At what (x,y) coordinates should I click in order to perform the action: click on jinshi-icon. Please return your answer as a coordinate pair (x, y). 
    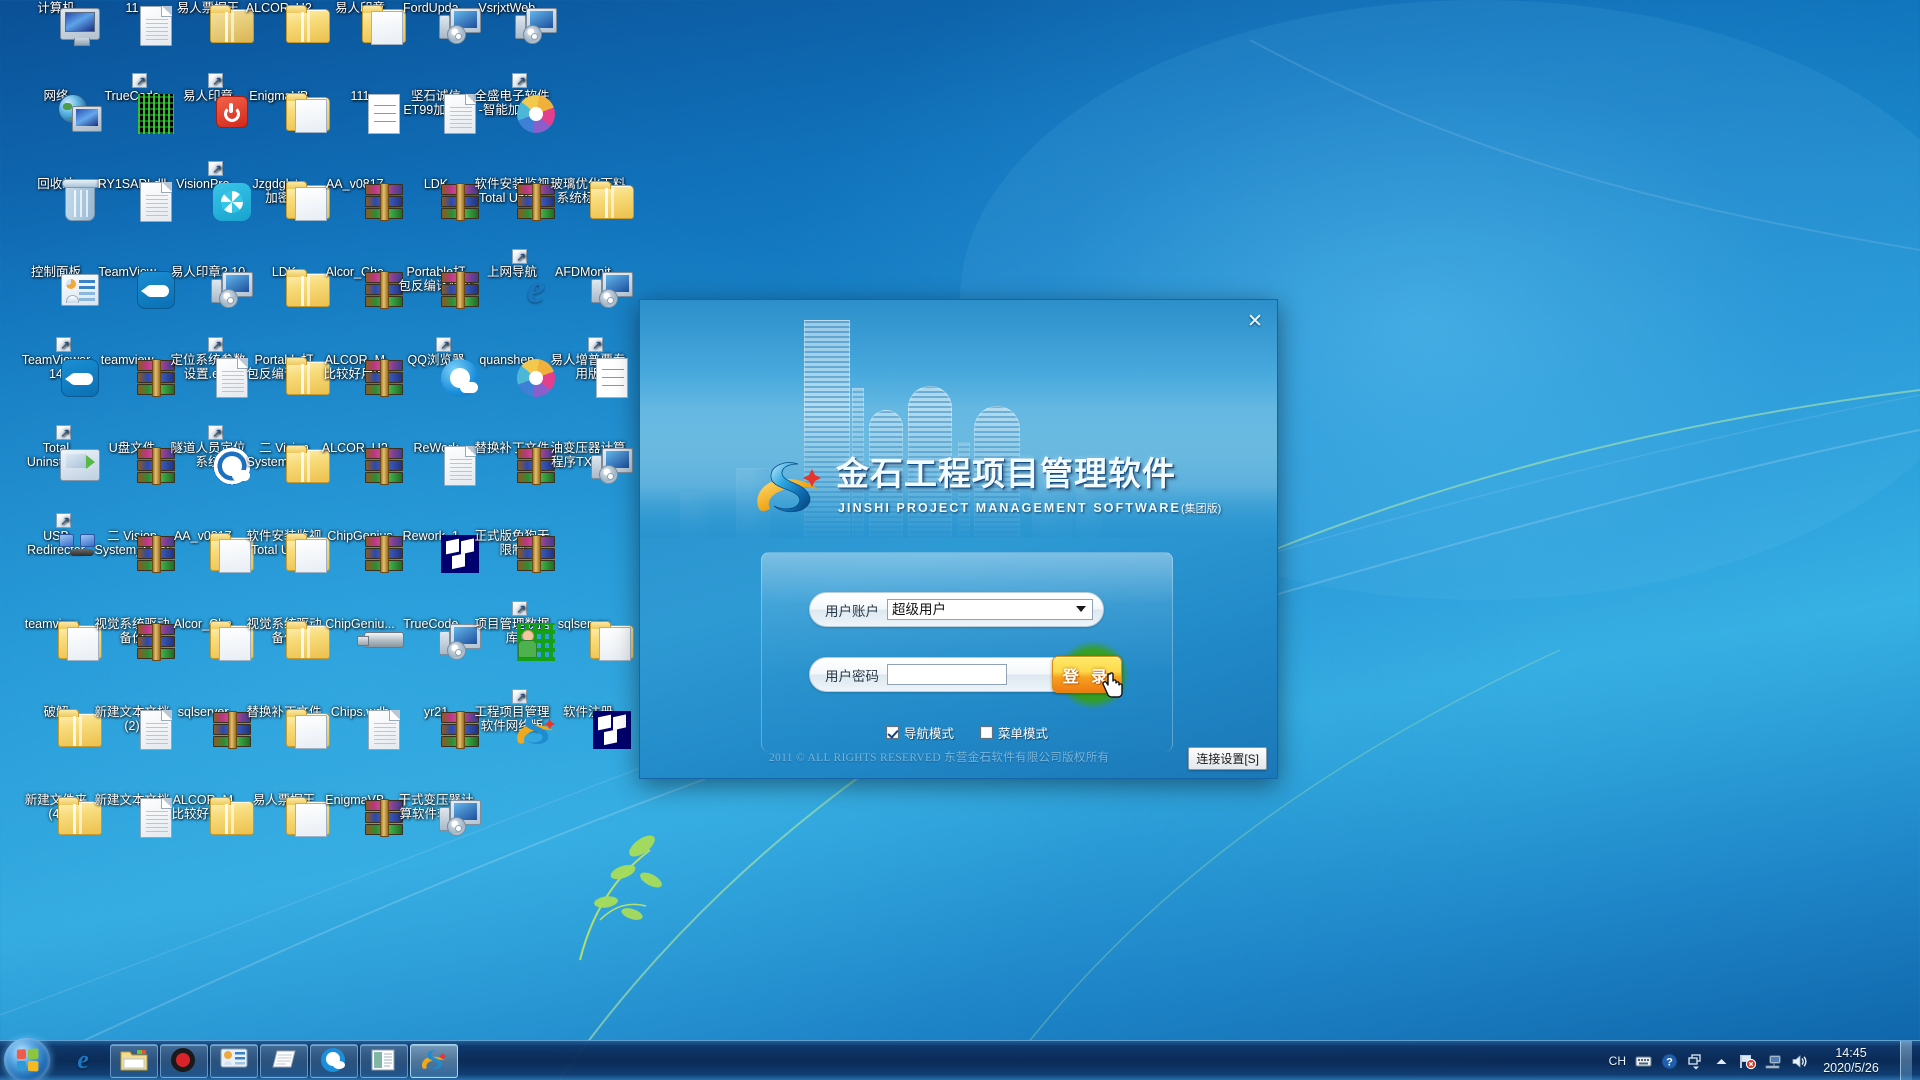
    Looking at the image, I should click on (434, 1061).